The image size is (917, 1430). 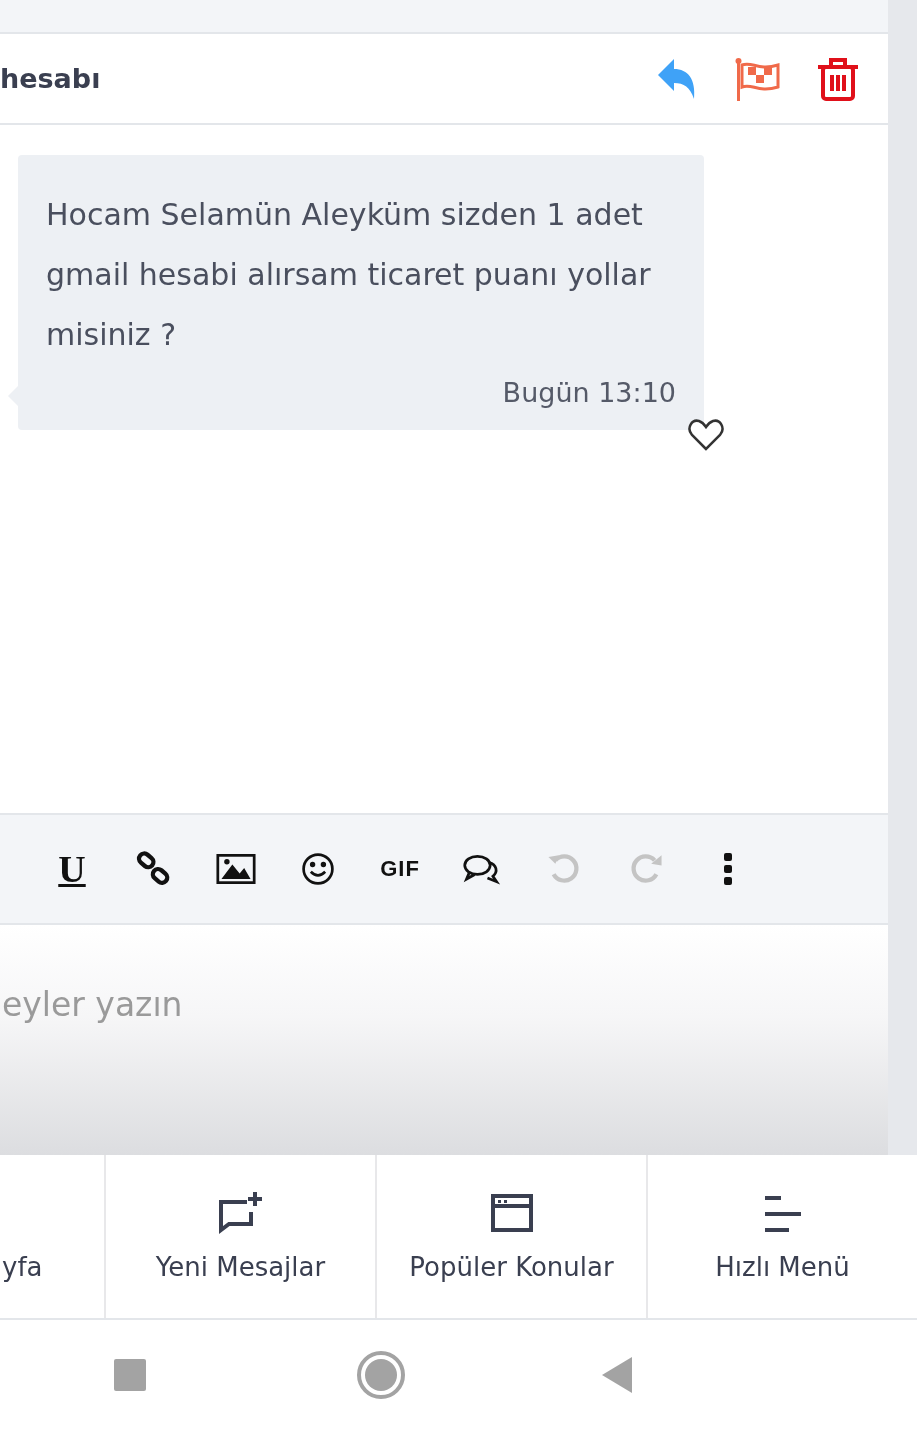 What do you see at coordinates (349, 275) in the screenshot?
I see `message-text: Hocam Selamün Aleyküm sizden 1 adet gmail hesabi alırsam ticaret puanı yollar misiniz ?` at bounding box center [349, 275].